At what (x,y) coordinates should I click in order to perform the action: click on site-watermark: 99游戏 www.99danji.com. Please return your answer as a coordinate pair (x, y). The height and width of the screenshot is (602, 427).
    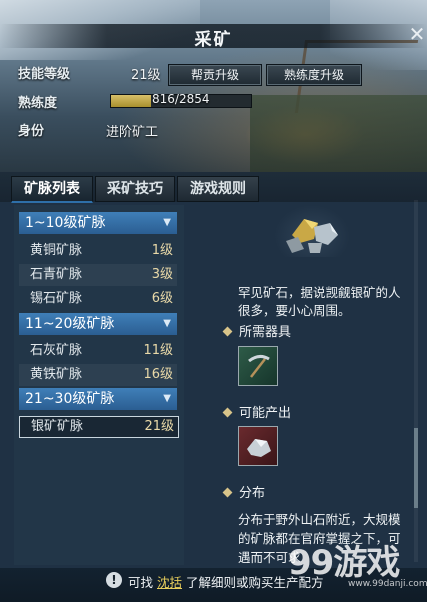
    Looking at the image, I should click on (356, 565).